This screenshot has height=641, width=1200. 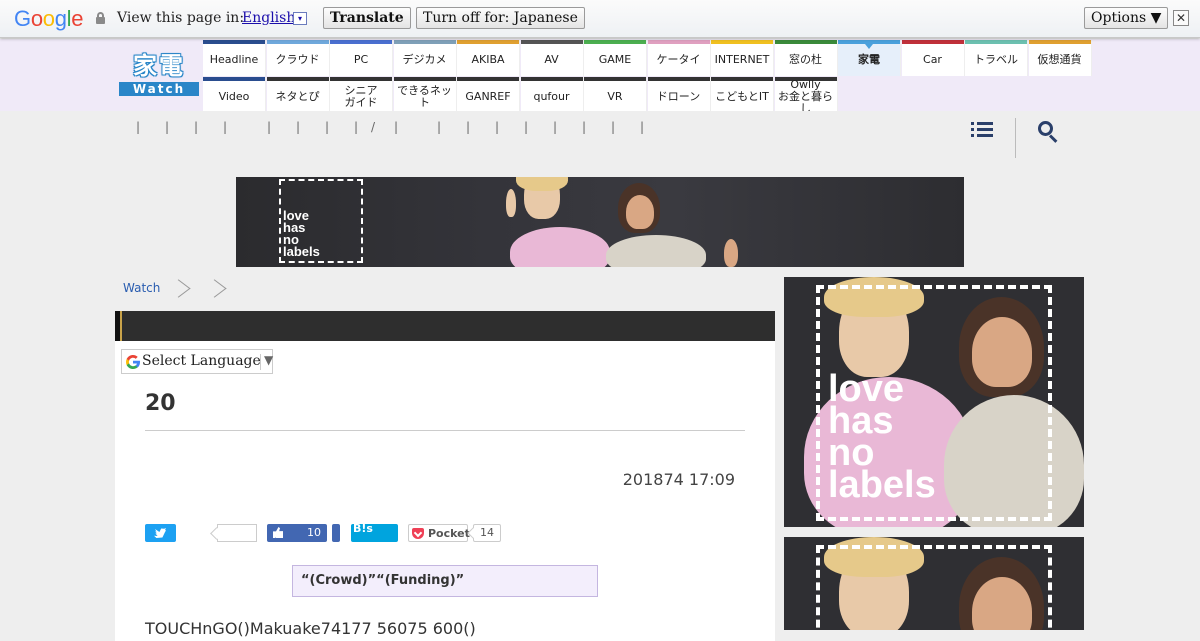 I want to click on turn-off-button: Turn off for: Japanese, so click(x=500, y=18).